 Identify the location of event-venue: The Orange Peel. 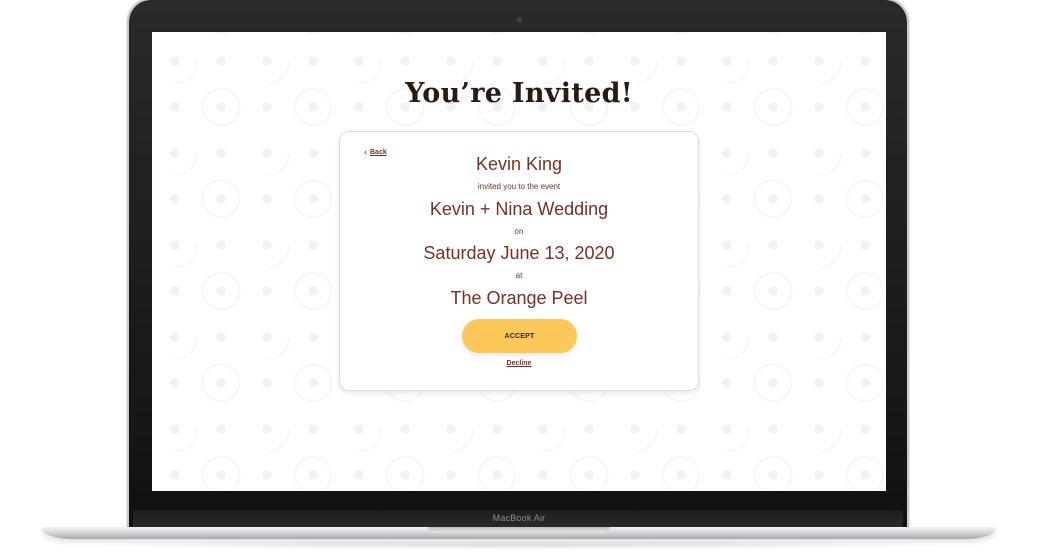
(519, 298).